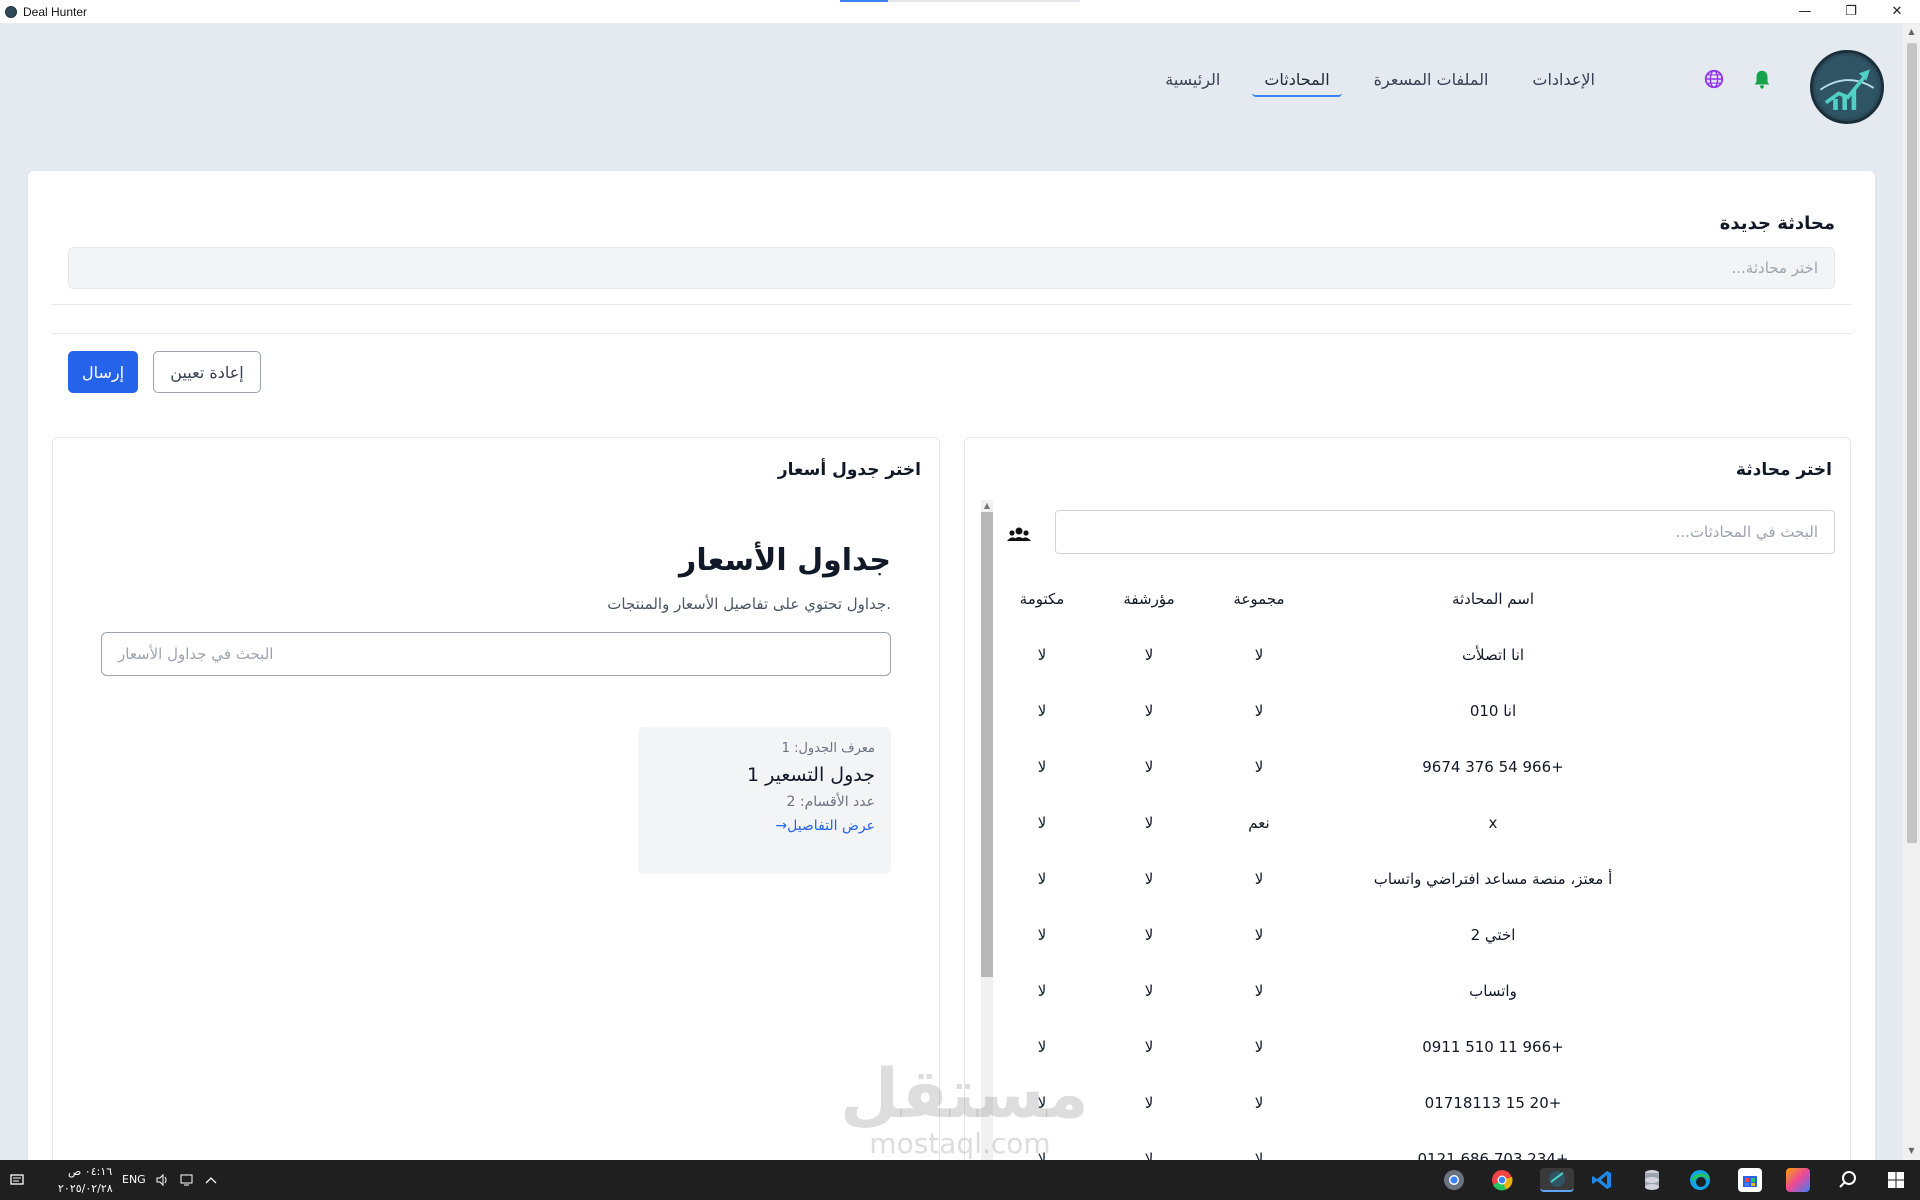 This screenshot has width=1920, height=1200. I want to click on price-tables-heading: جداول الأسعار, so click(785, 560).